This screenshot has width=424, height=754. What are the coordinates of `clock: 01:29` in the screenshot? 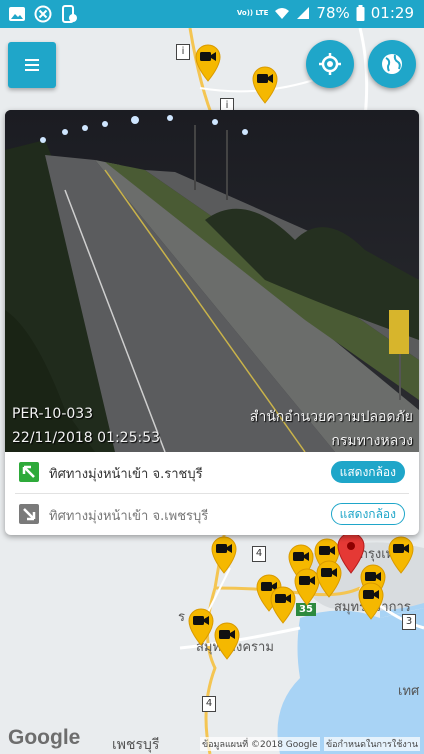 It's located at (392, 13).